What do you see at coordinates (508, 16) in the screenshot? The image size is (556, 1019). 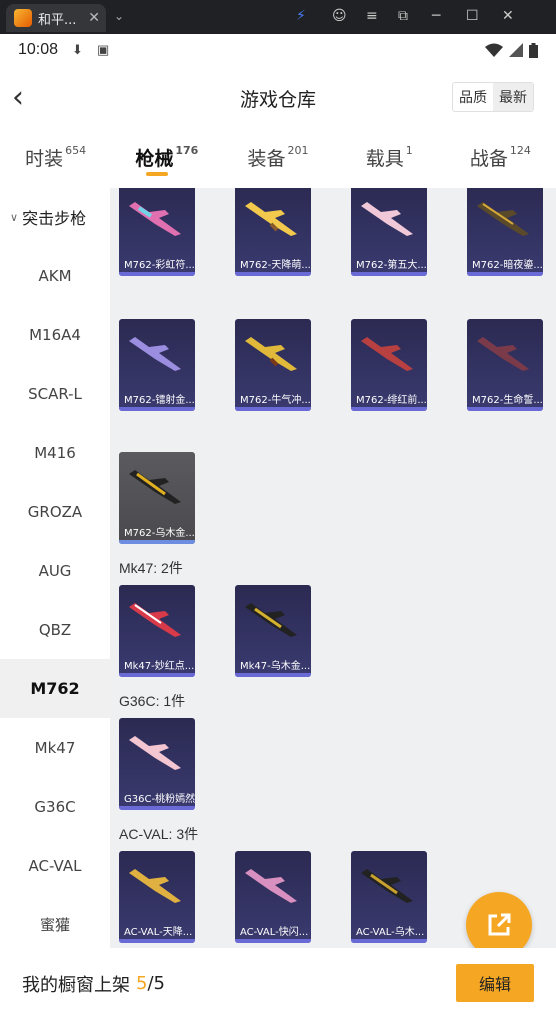 I see `close-window-icon: ✕` at bounding box center [508, 16].